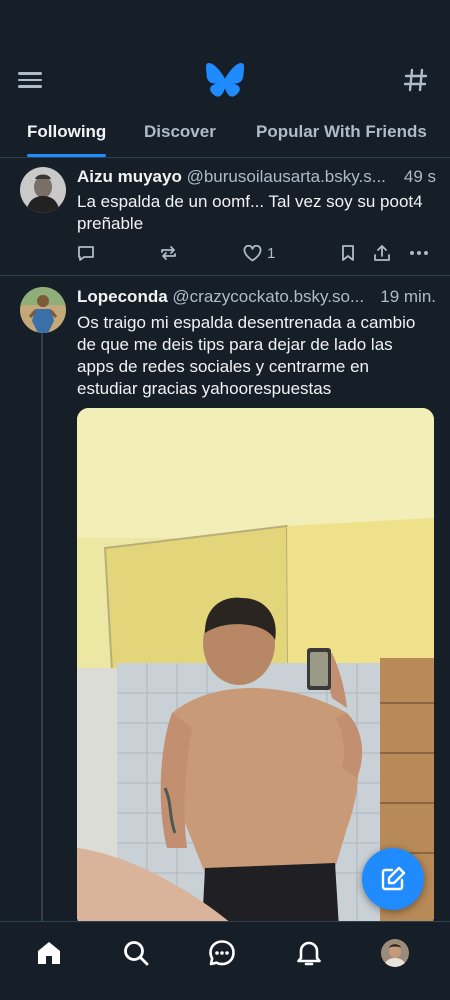 The image size is (450, 1000). What do you see at coordinates (309, 953) in the screenshot?
I see `bell-icon` at bounding box center [309, 953].